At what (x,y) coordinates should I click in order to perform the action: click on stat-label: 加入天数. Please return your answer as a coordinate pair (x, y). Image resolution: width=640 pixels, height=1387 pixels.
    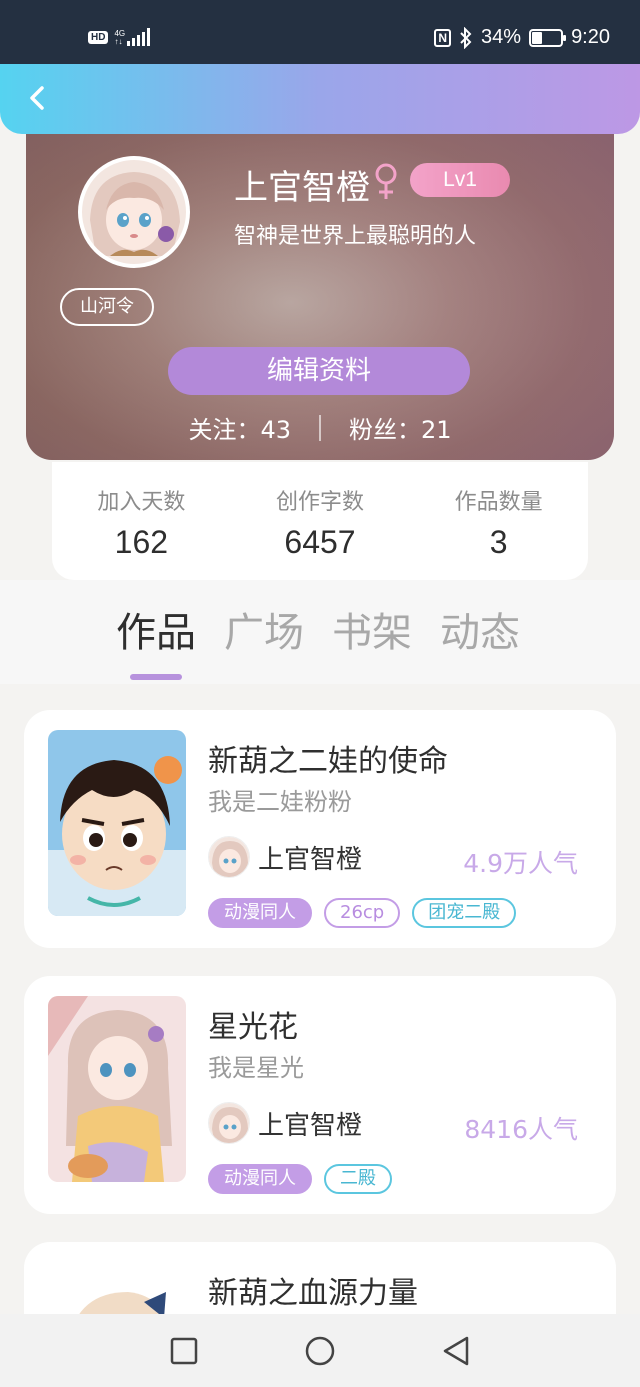
    Looking at the image, I should click on (141, 502).